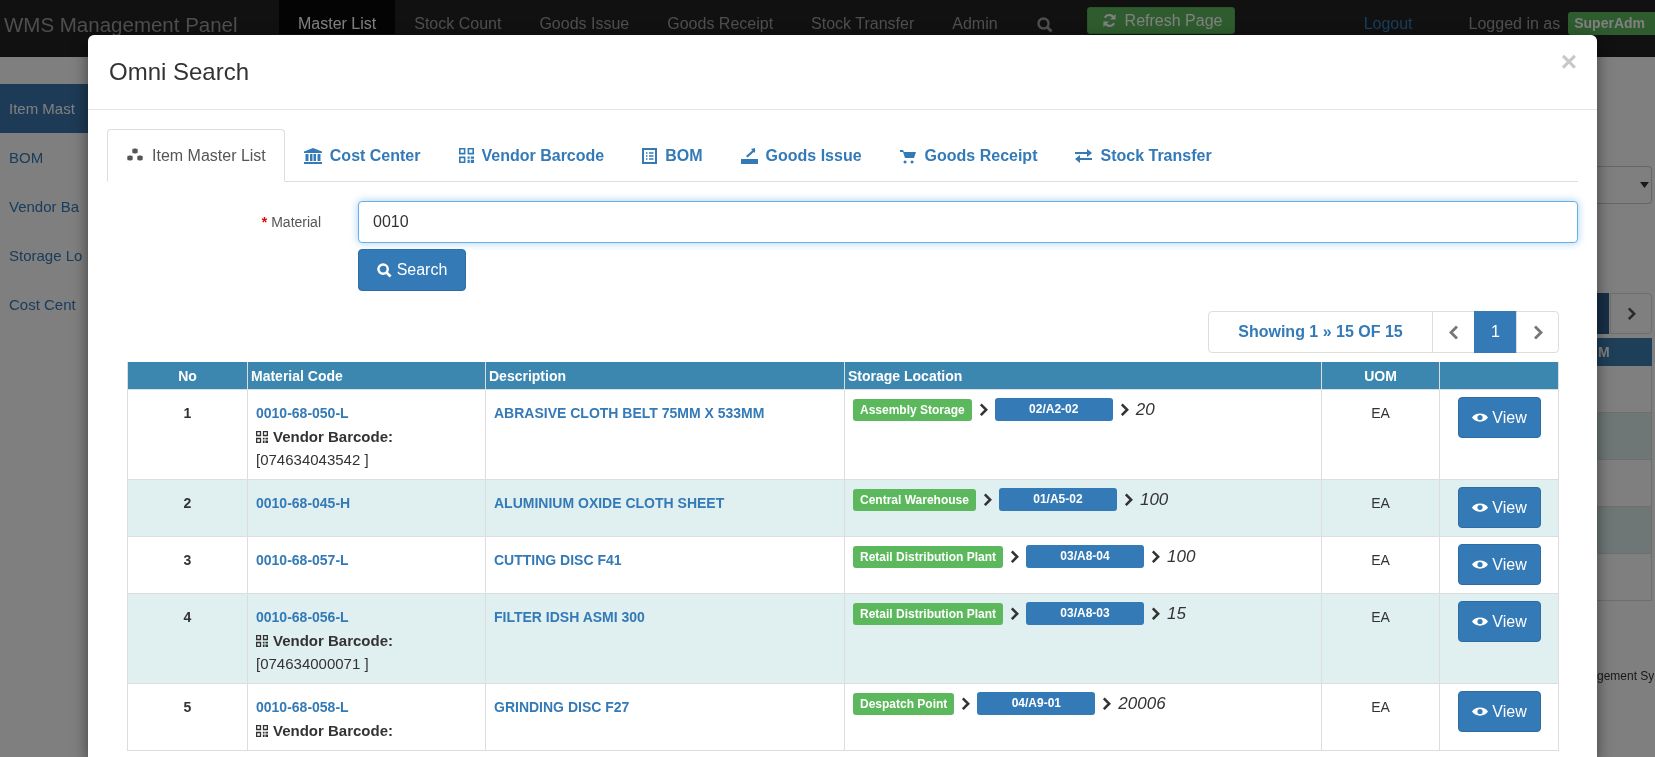 The height and width of the screenshot is (757, 1655). I want to click on row-number: 5, so click(187, 707).